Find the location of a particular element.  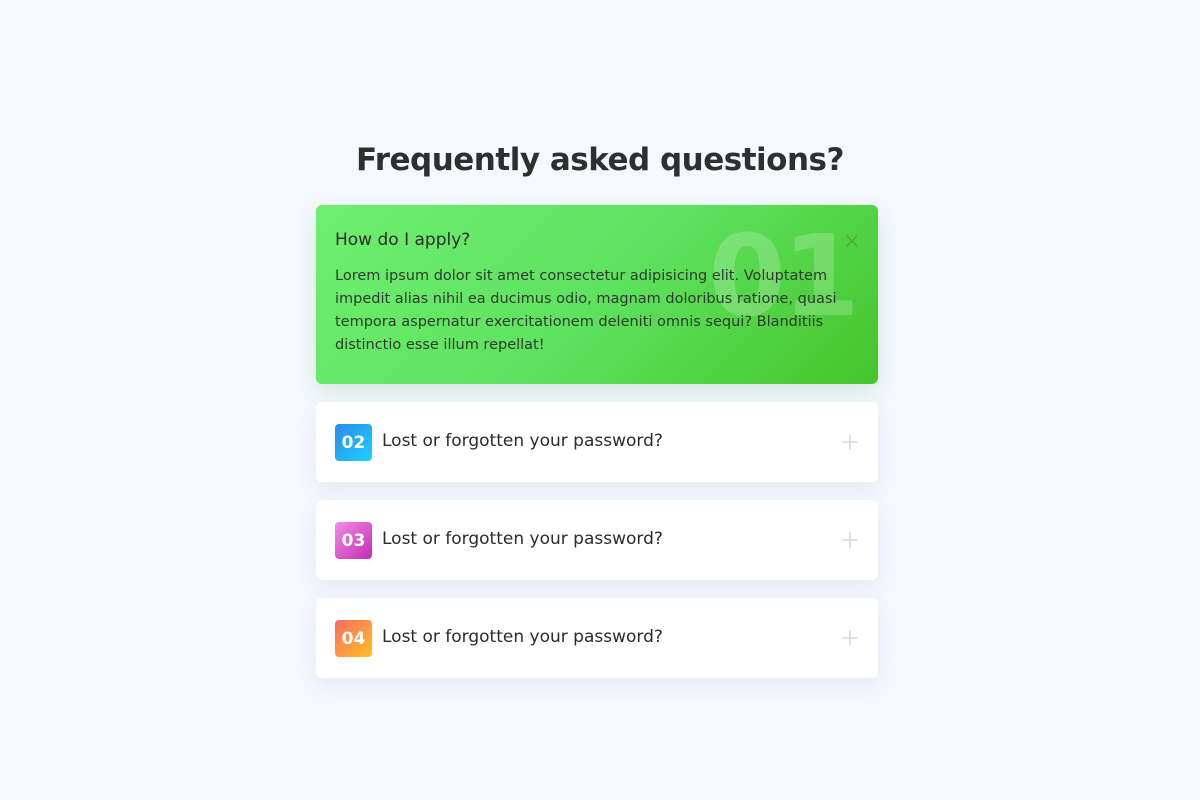

faq-item: 02 Lost or forgotten your password? is located at coordinates (597, 442).